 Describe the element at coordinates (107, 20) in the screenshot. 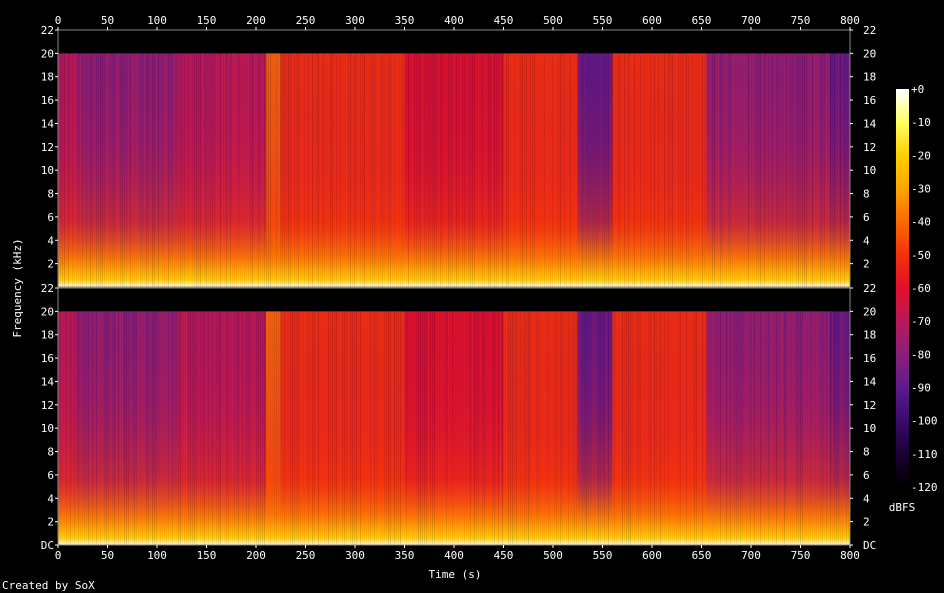

I see `x-tick-label-top: 50` at that location.